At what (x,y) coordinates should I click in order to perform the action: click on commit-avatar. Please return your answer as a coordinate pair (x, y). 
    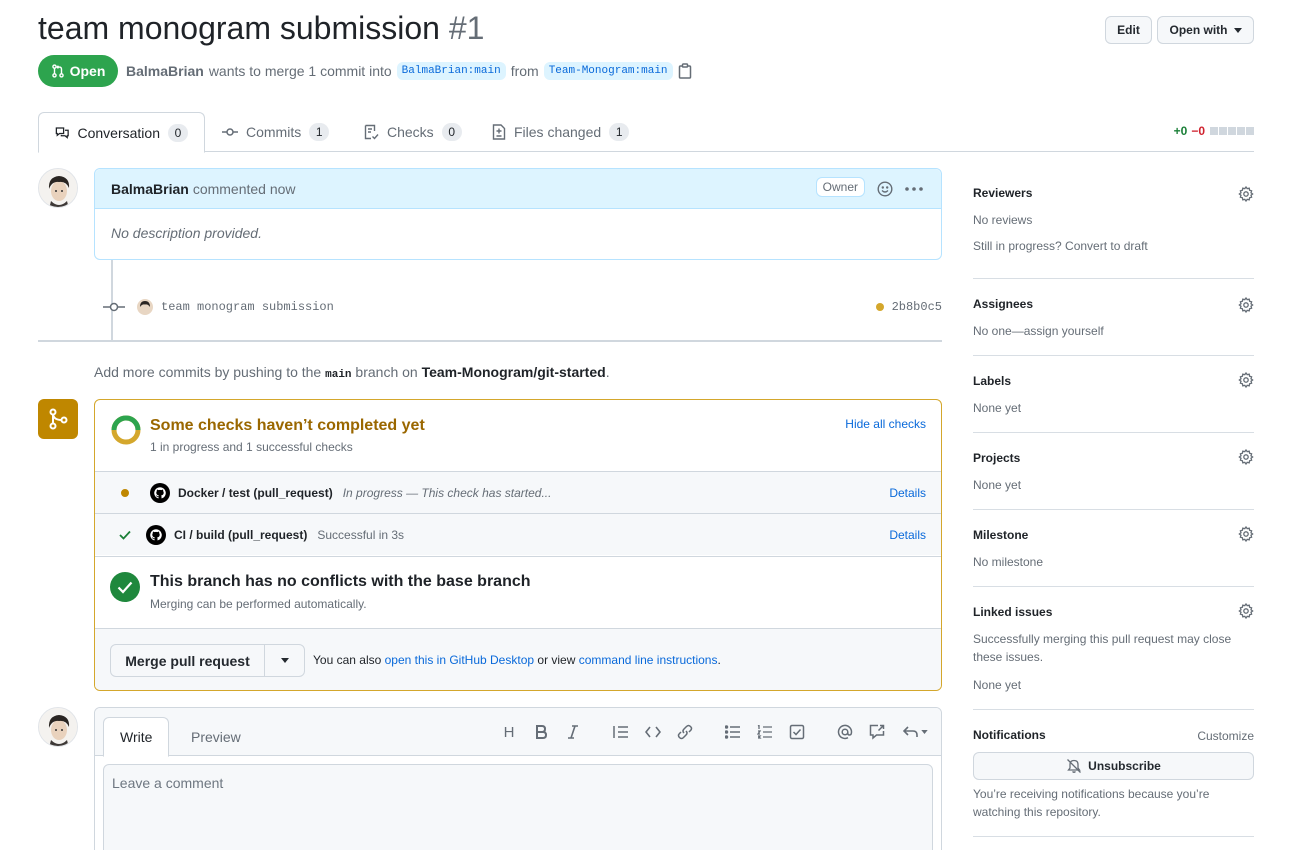
    Looking at the image, I should click on (145, 307).